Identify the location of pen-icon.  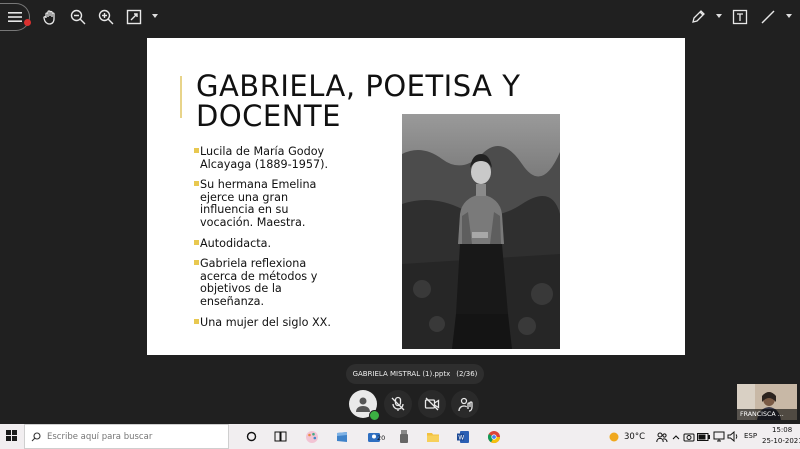
(698, 16).